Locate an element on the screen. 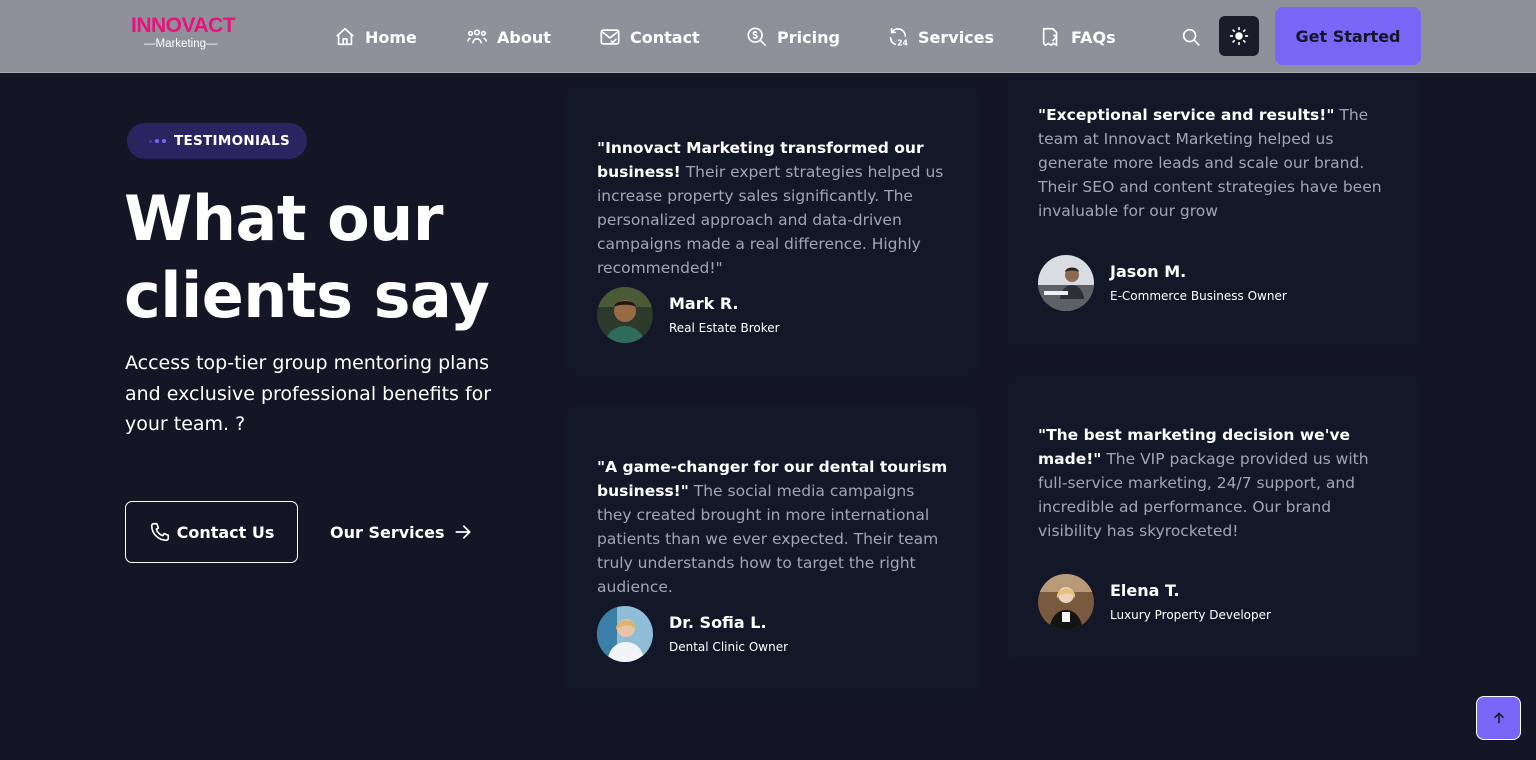  author-info: Mark R. Real Estate Broker is located at coordinates (724, 315).